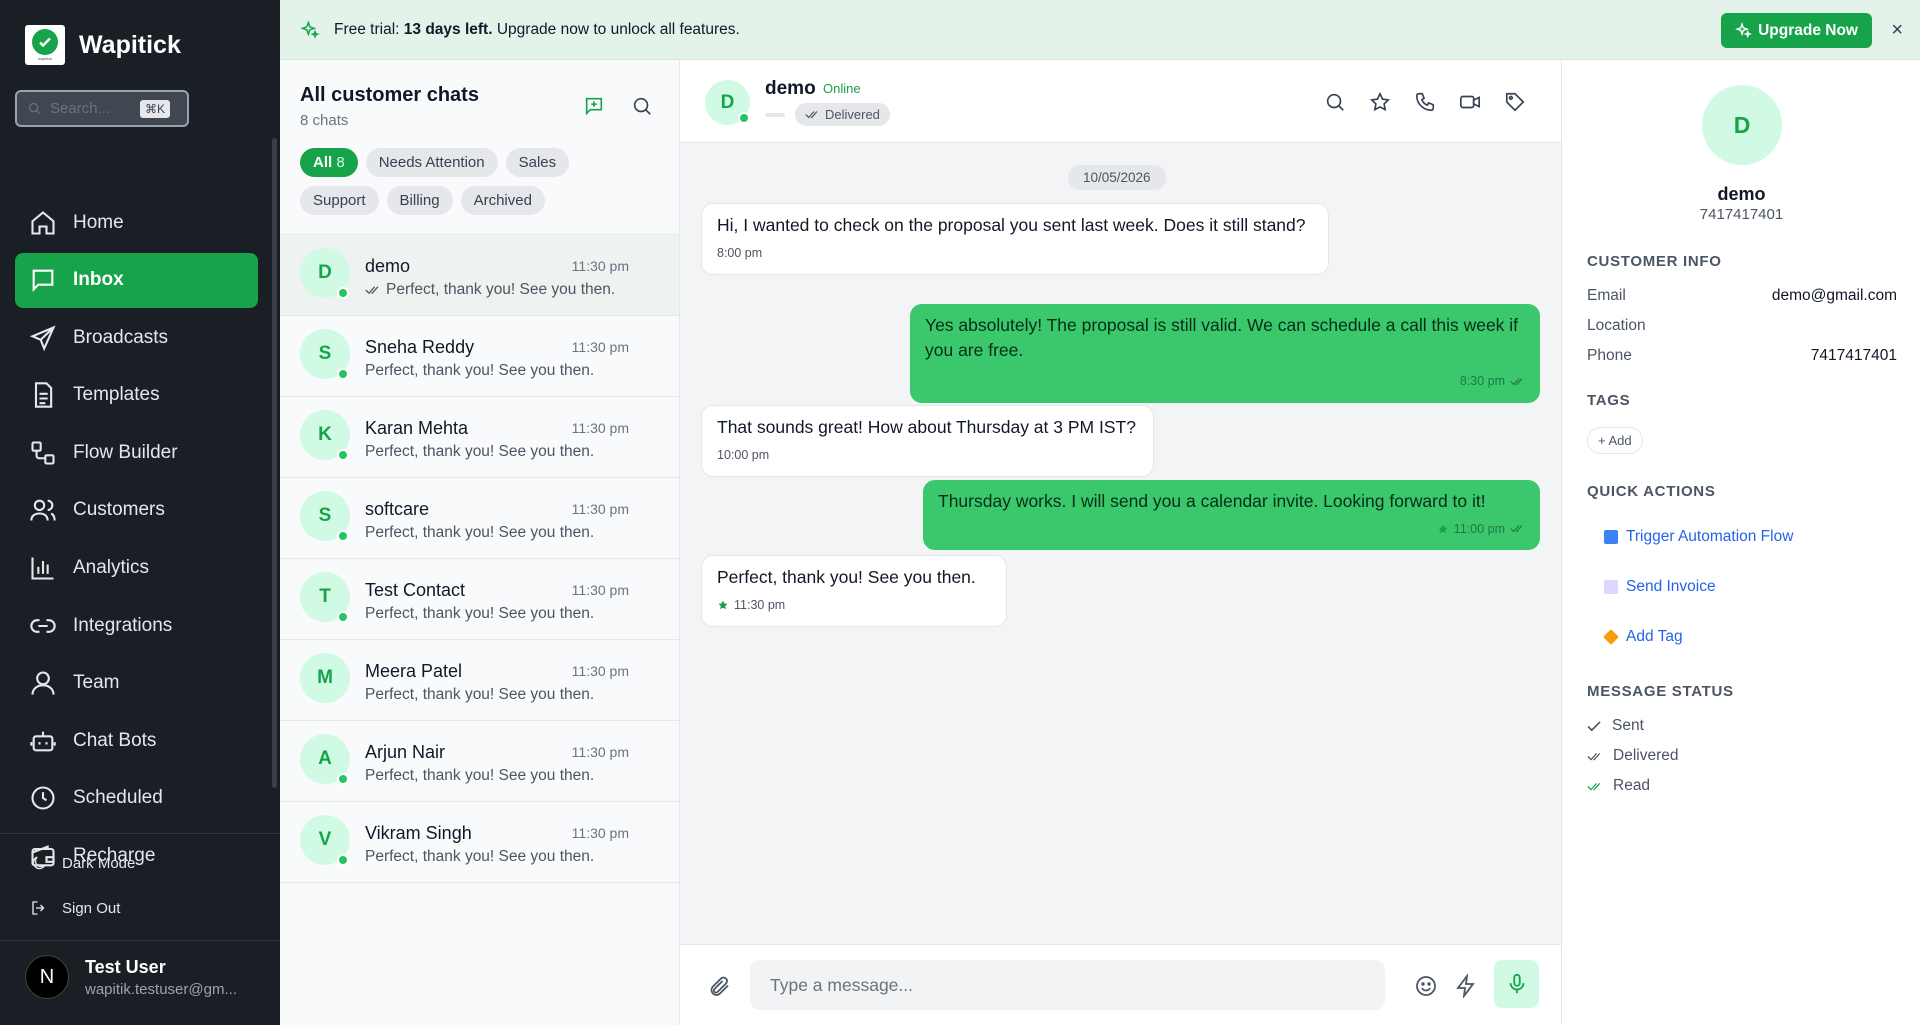 The height and width of the screenshot is (1025, 1920). What do you see at coordinates (1654, 261) in the screenshot?
I see `section-title: CUSTOMER INFO` at bounding box center [1654, 261].